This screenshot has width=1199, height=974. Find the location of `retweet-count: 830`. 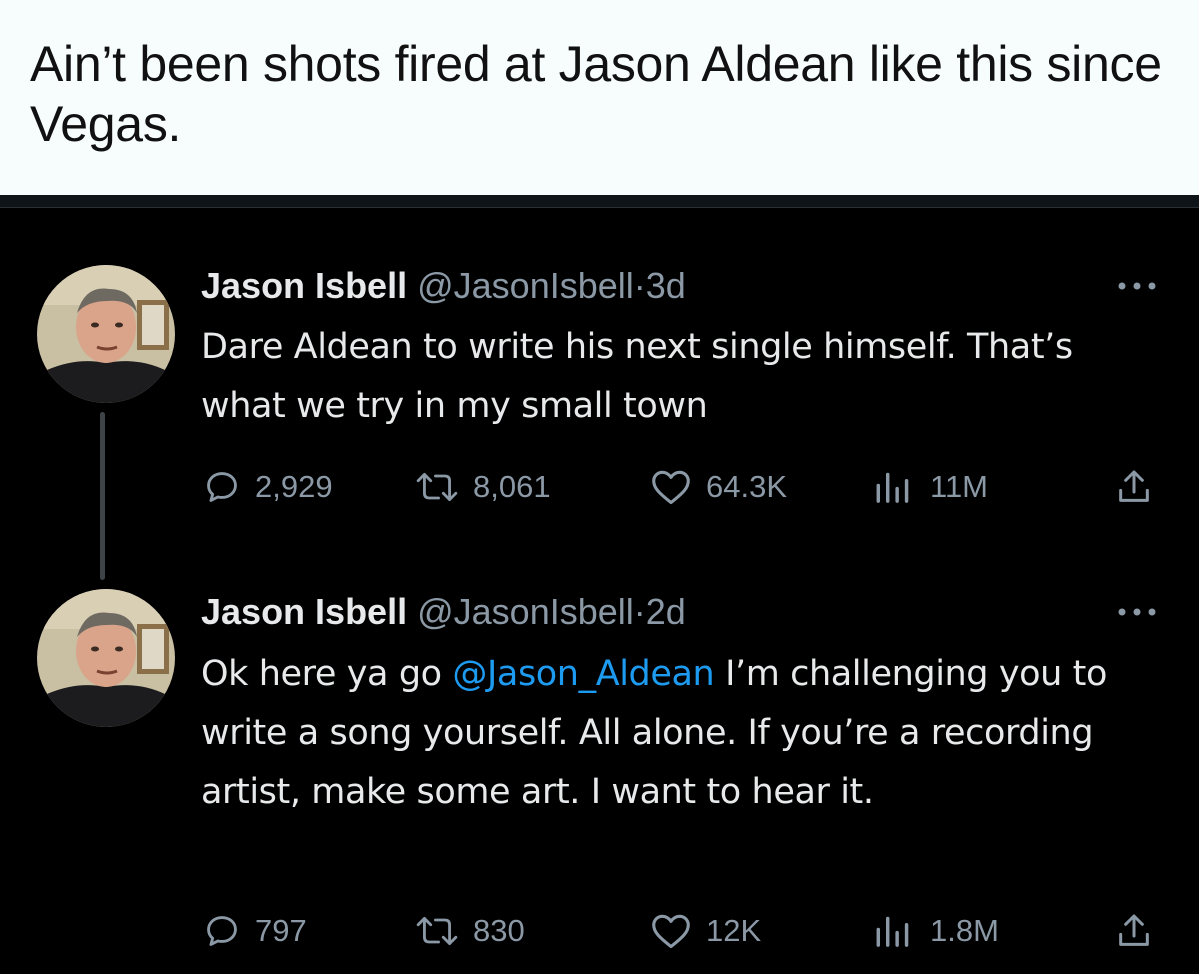

retweet-count: 830 is located at coordinates (499, 930).